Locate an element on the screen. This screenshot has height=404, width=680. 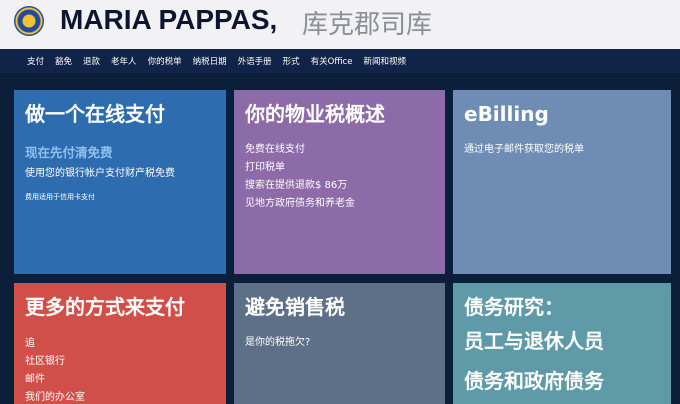
avoid-tax-sale-title: 避免销售税 is located at coordinates (340, 307).